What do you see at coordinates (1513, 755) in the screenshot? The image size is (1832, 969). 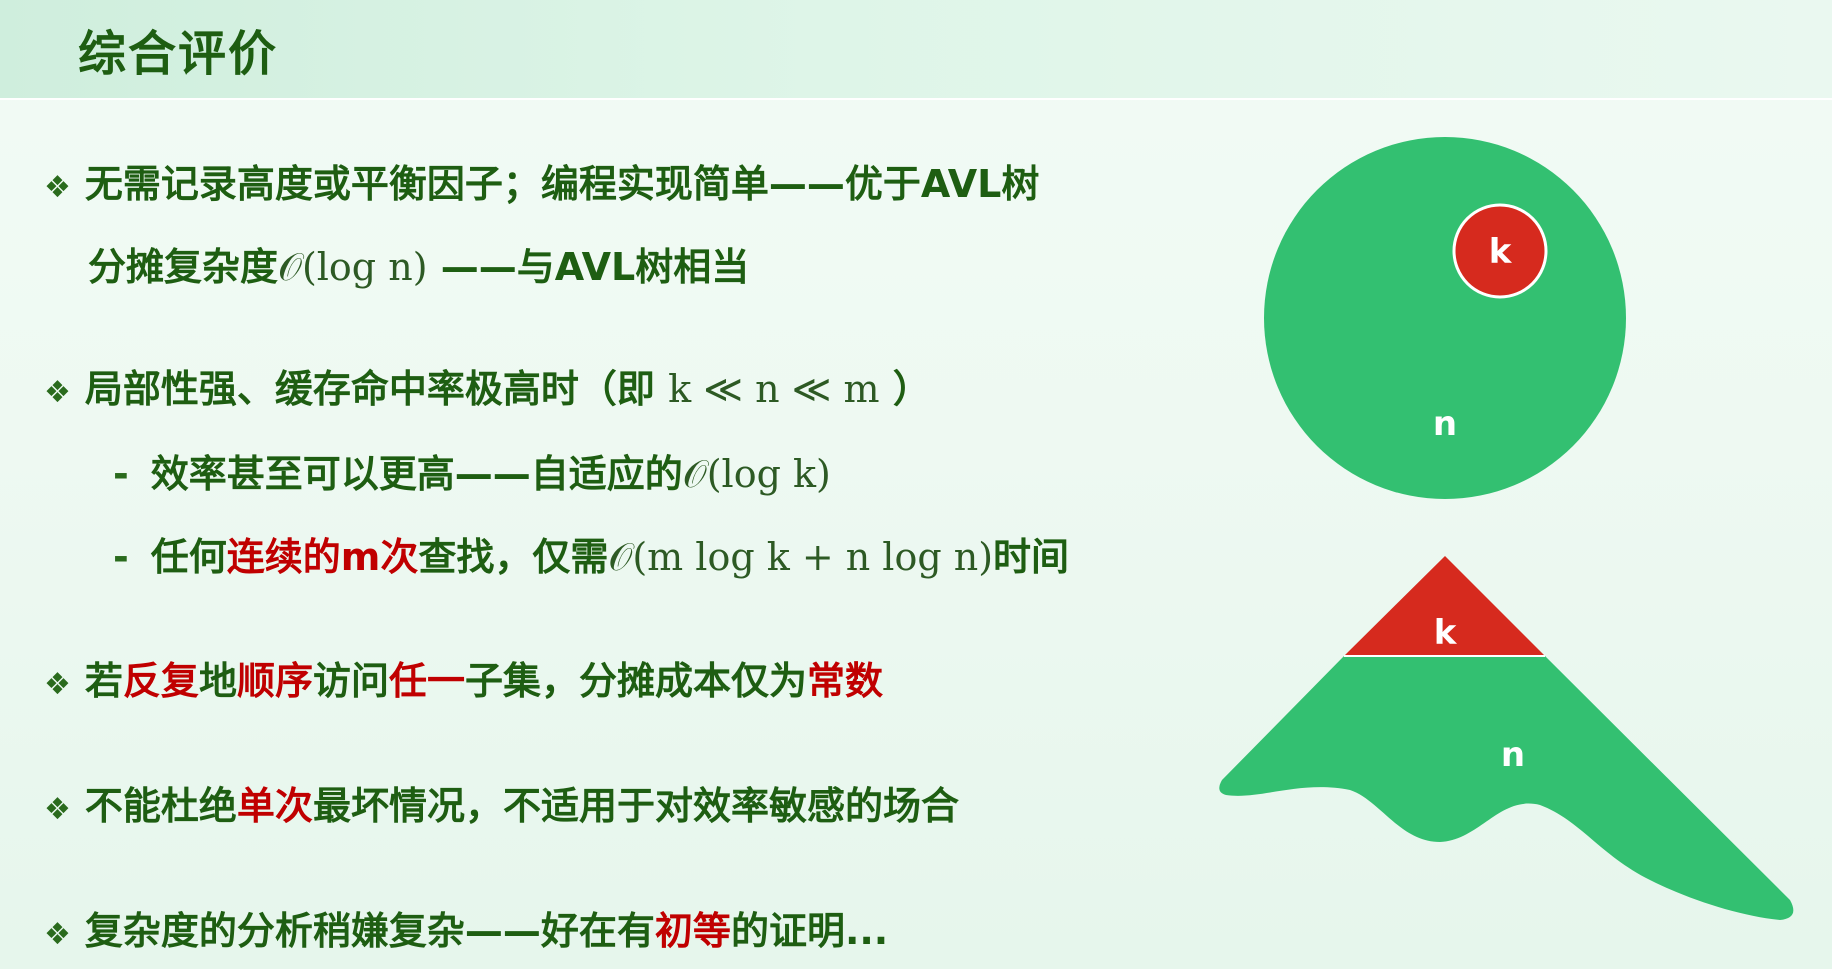 I see `tree-n-label: n` at bounding box center [1513, 755].